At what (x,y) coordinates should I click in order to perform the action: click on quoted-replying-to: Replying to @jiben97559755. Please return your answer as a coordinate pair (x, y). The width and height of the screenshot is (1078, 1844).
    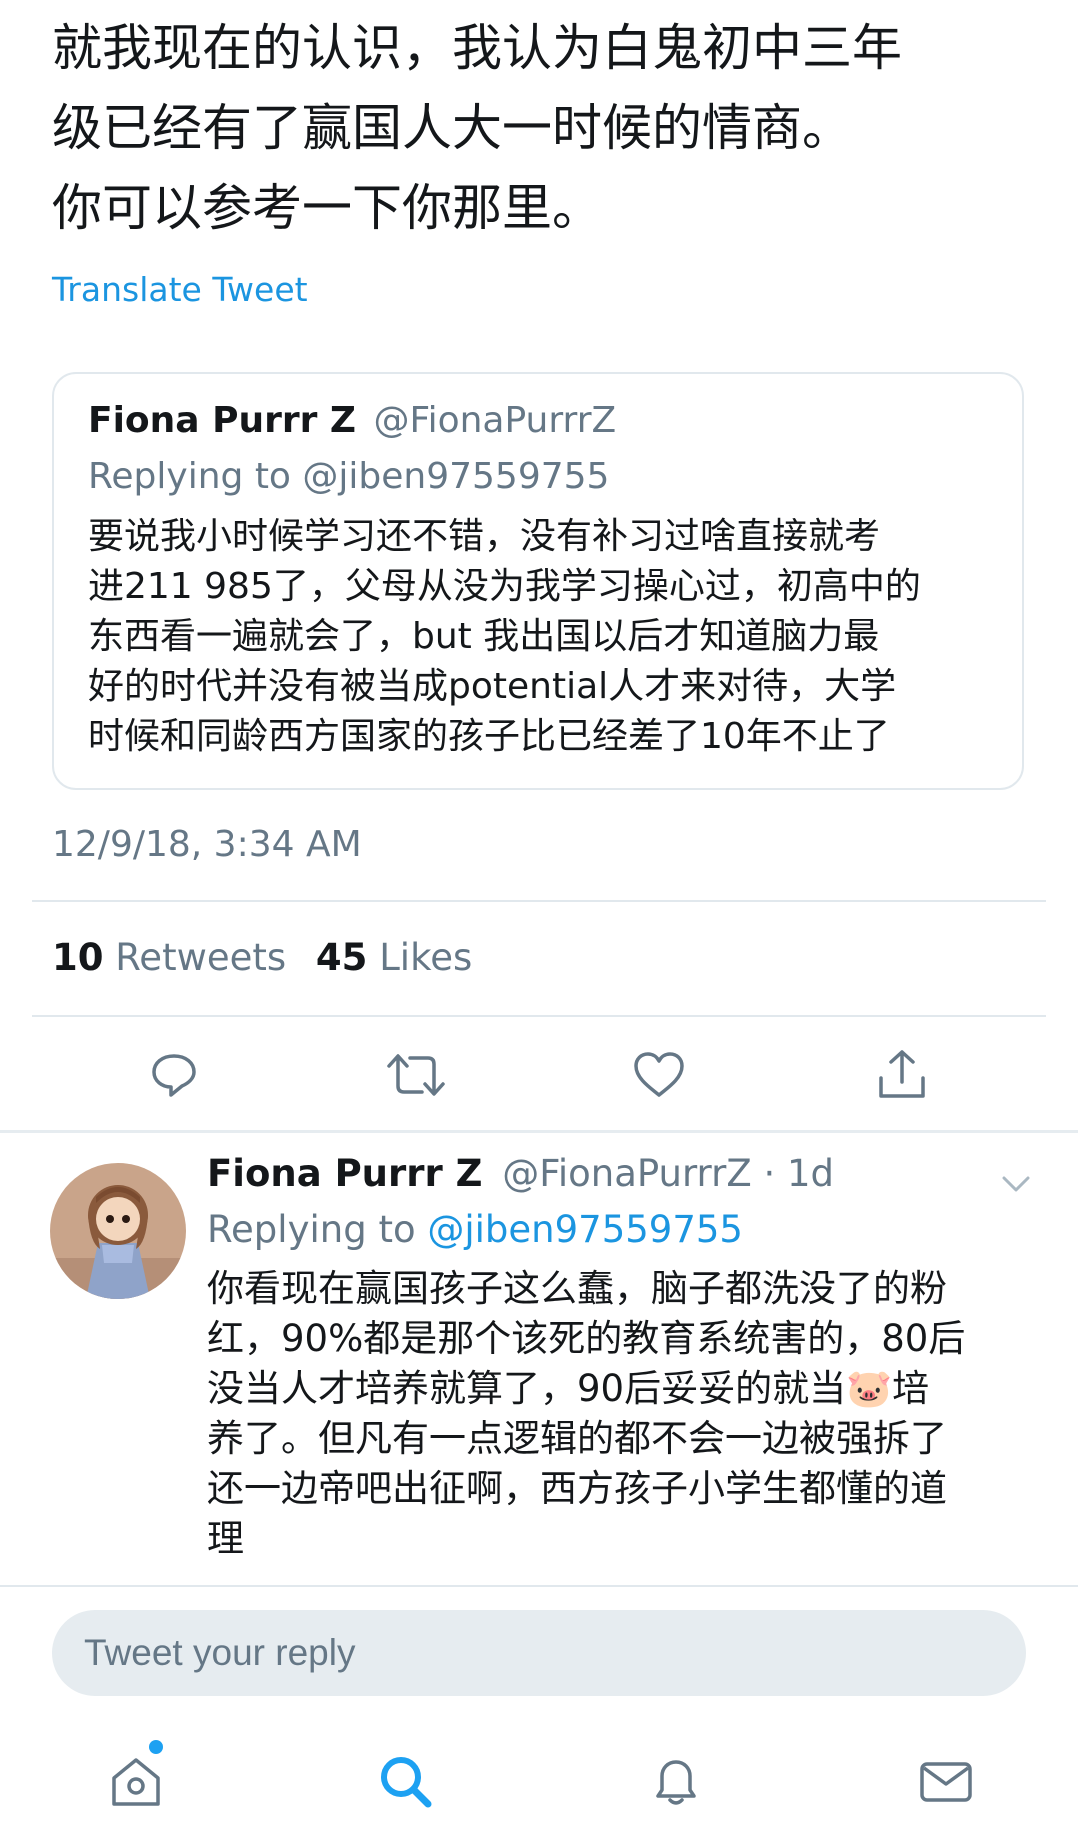
    Looking at the image, I should click on (349, 476).